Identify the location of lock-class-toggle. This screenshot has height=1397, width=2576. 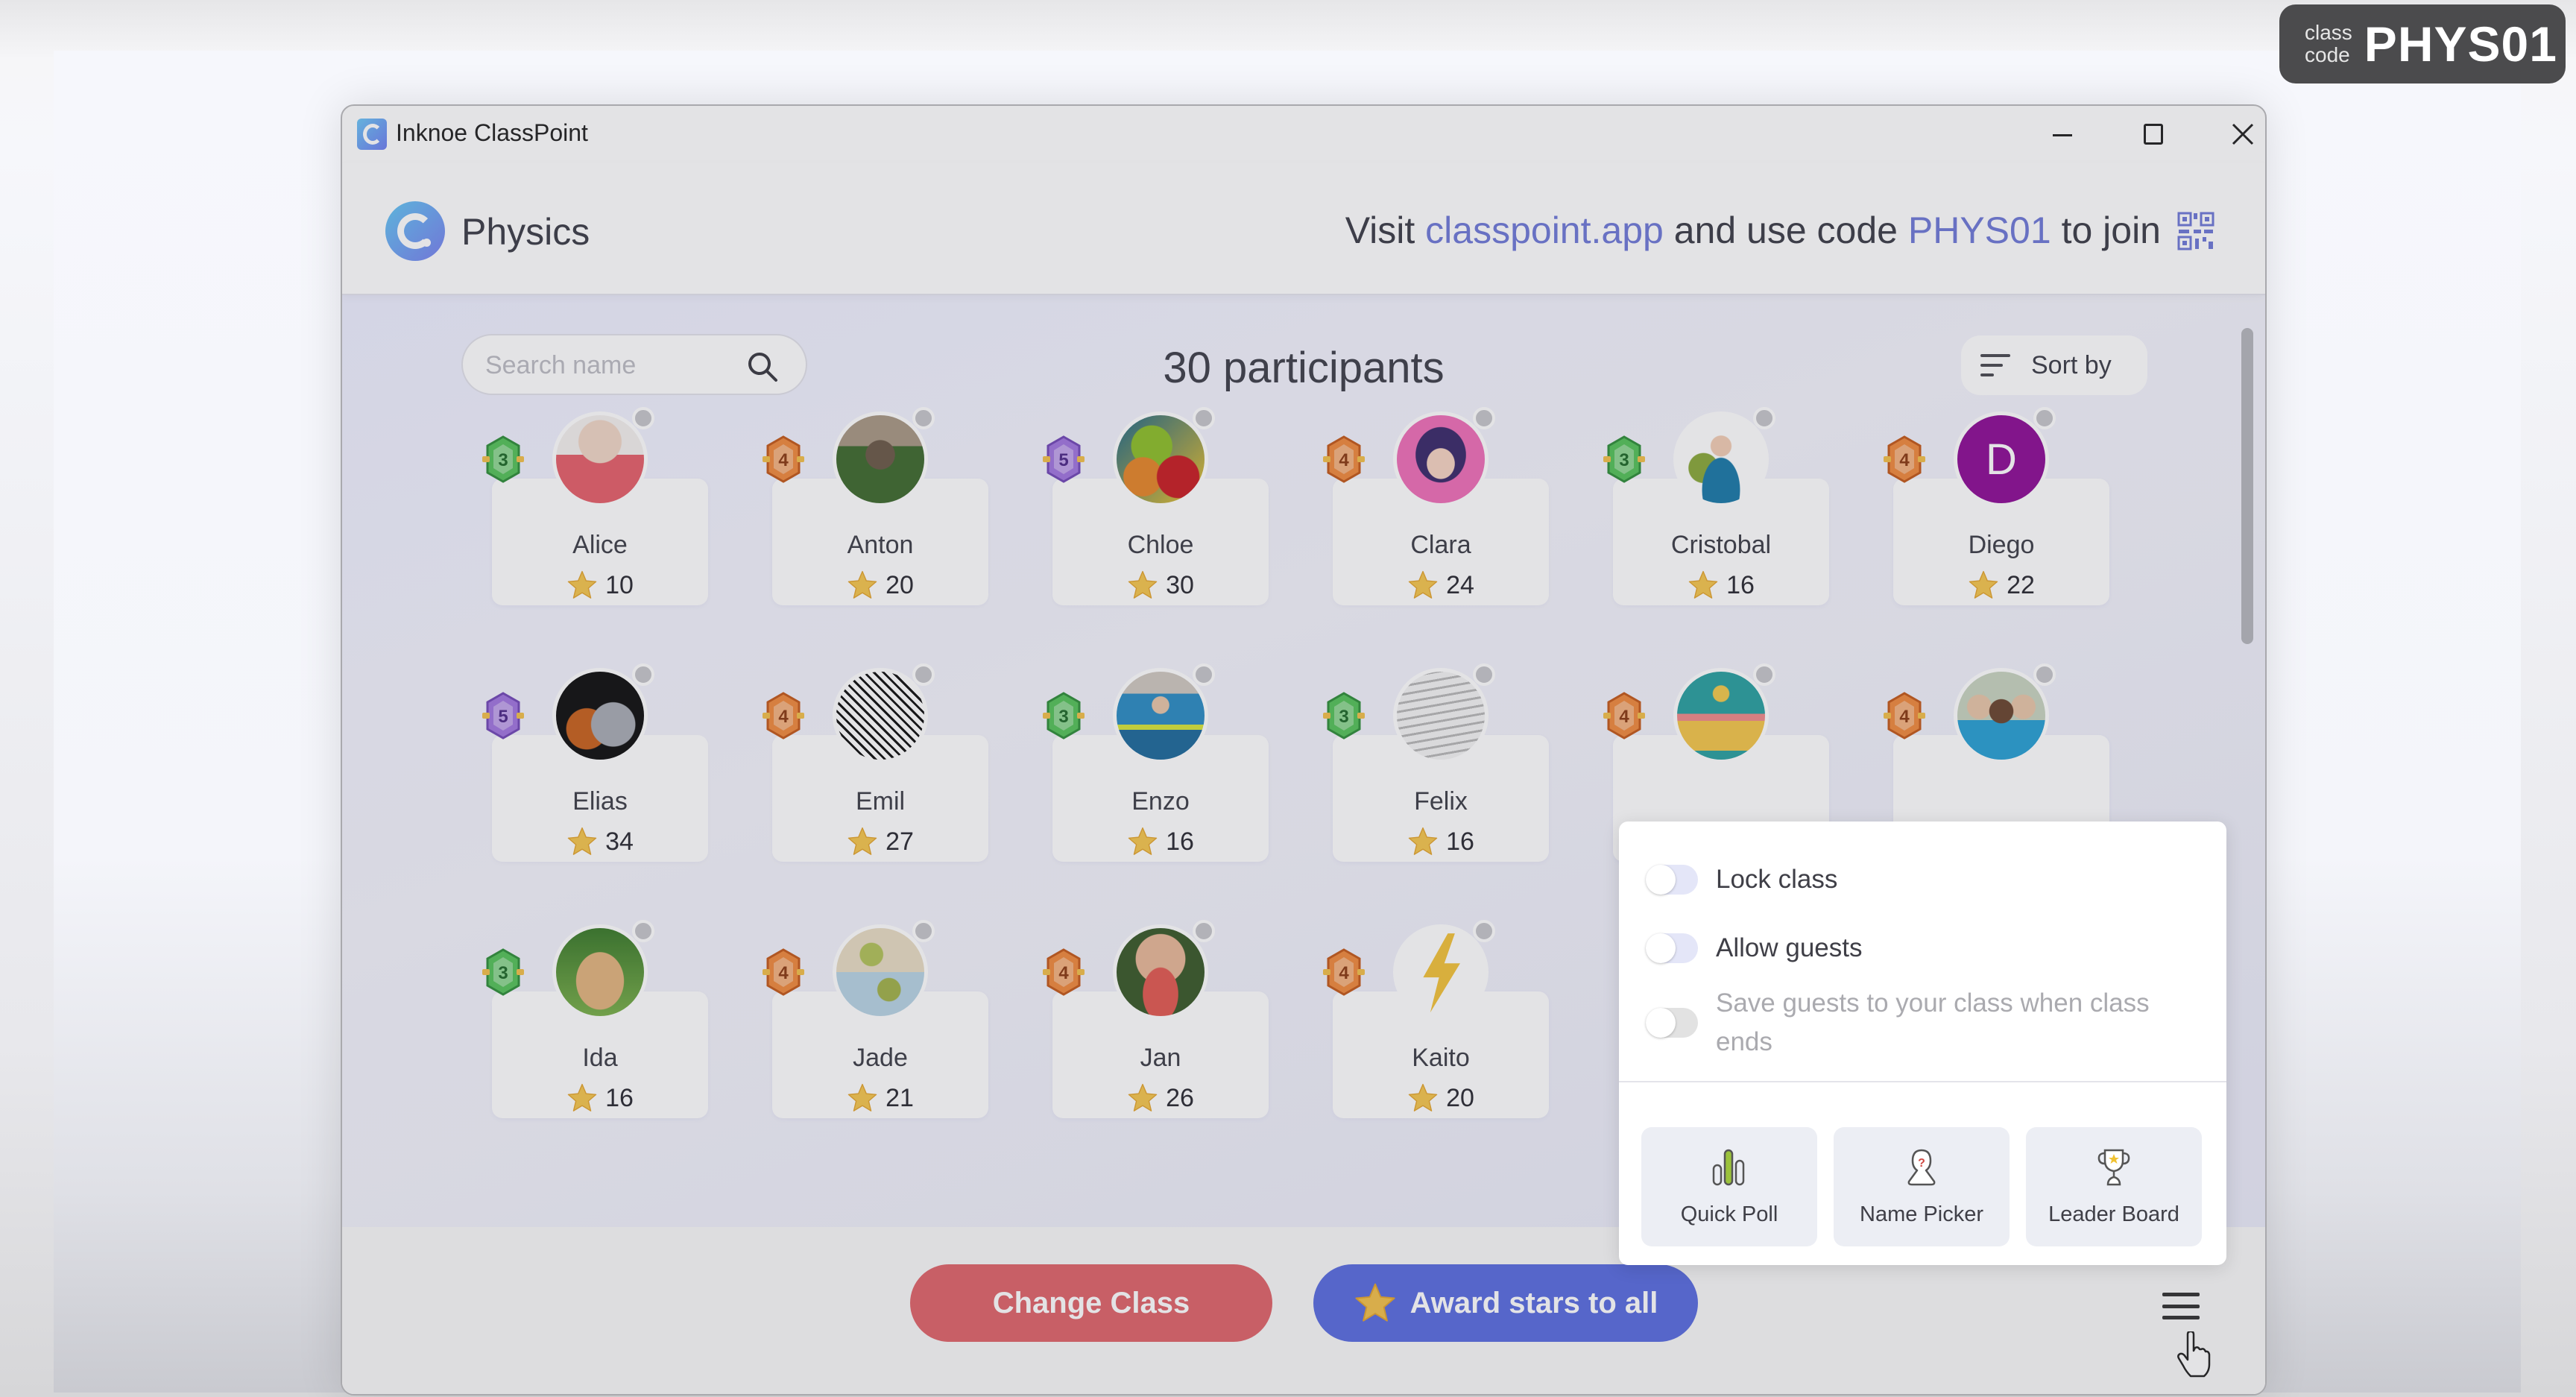
(1672, 880).